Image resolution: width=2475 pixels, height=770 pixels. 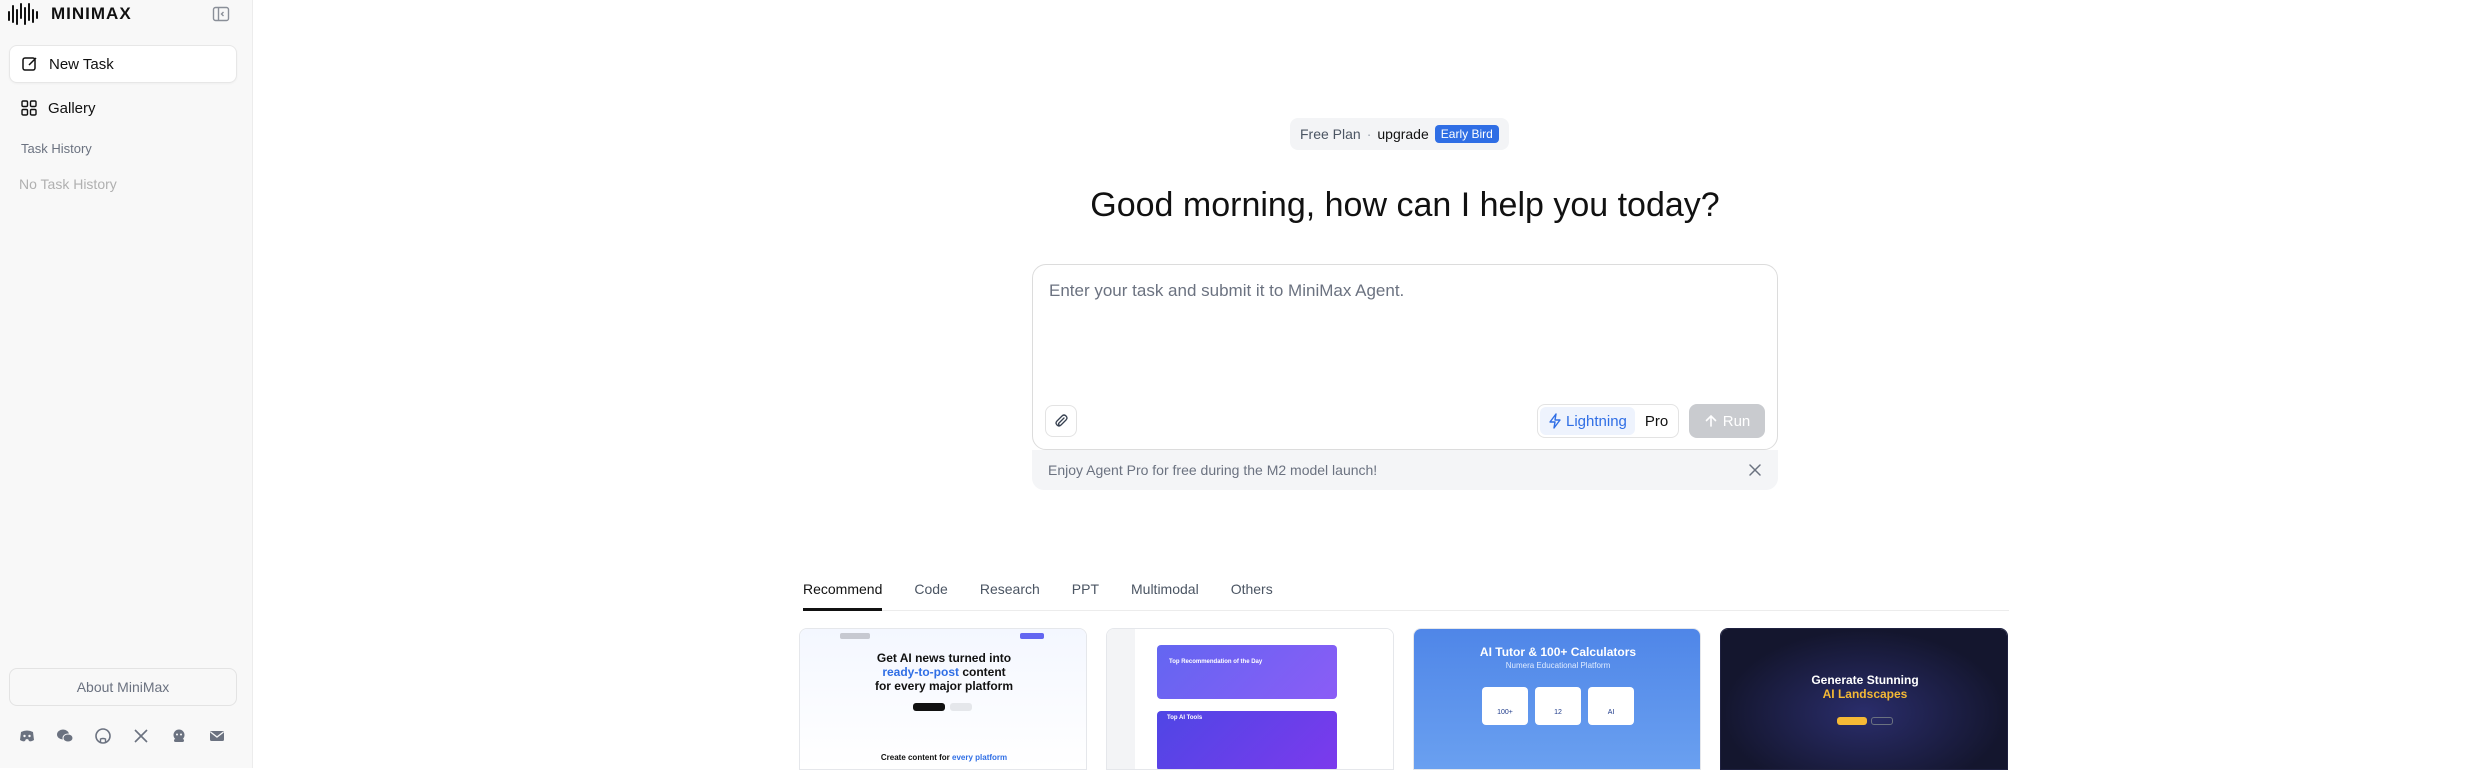 I want to click on card-highlight: ready-to-post, so click(x=920, y=672).